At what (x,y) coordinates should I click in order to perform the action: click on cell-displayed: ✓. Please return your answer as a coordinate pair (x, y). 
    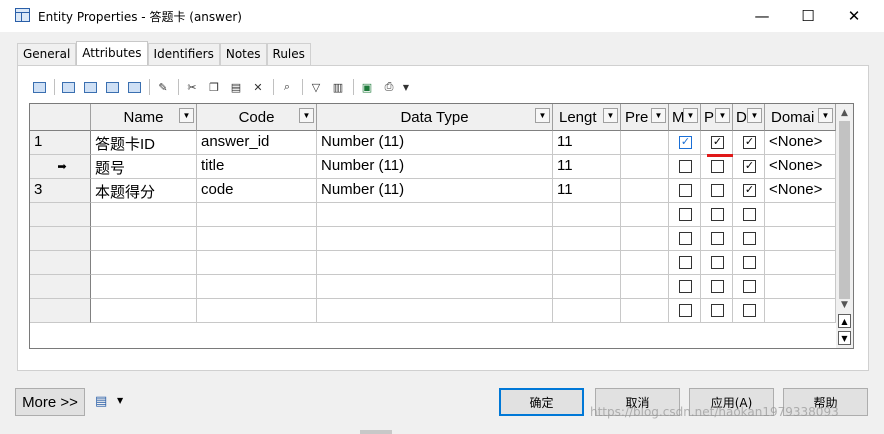
    Looking at the image, I should click on (749, 191).